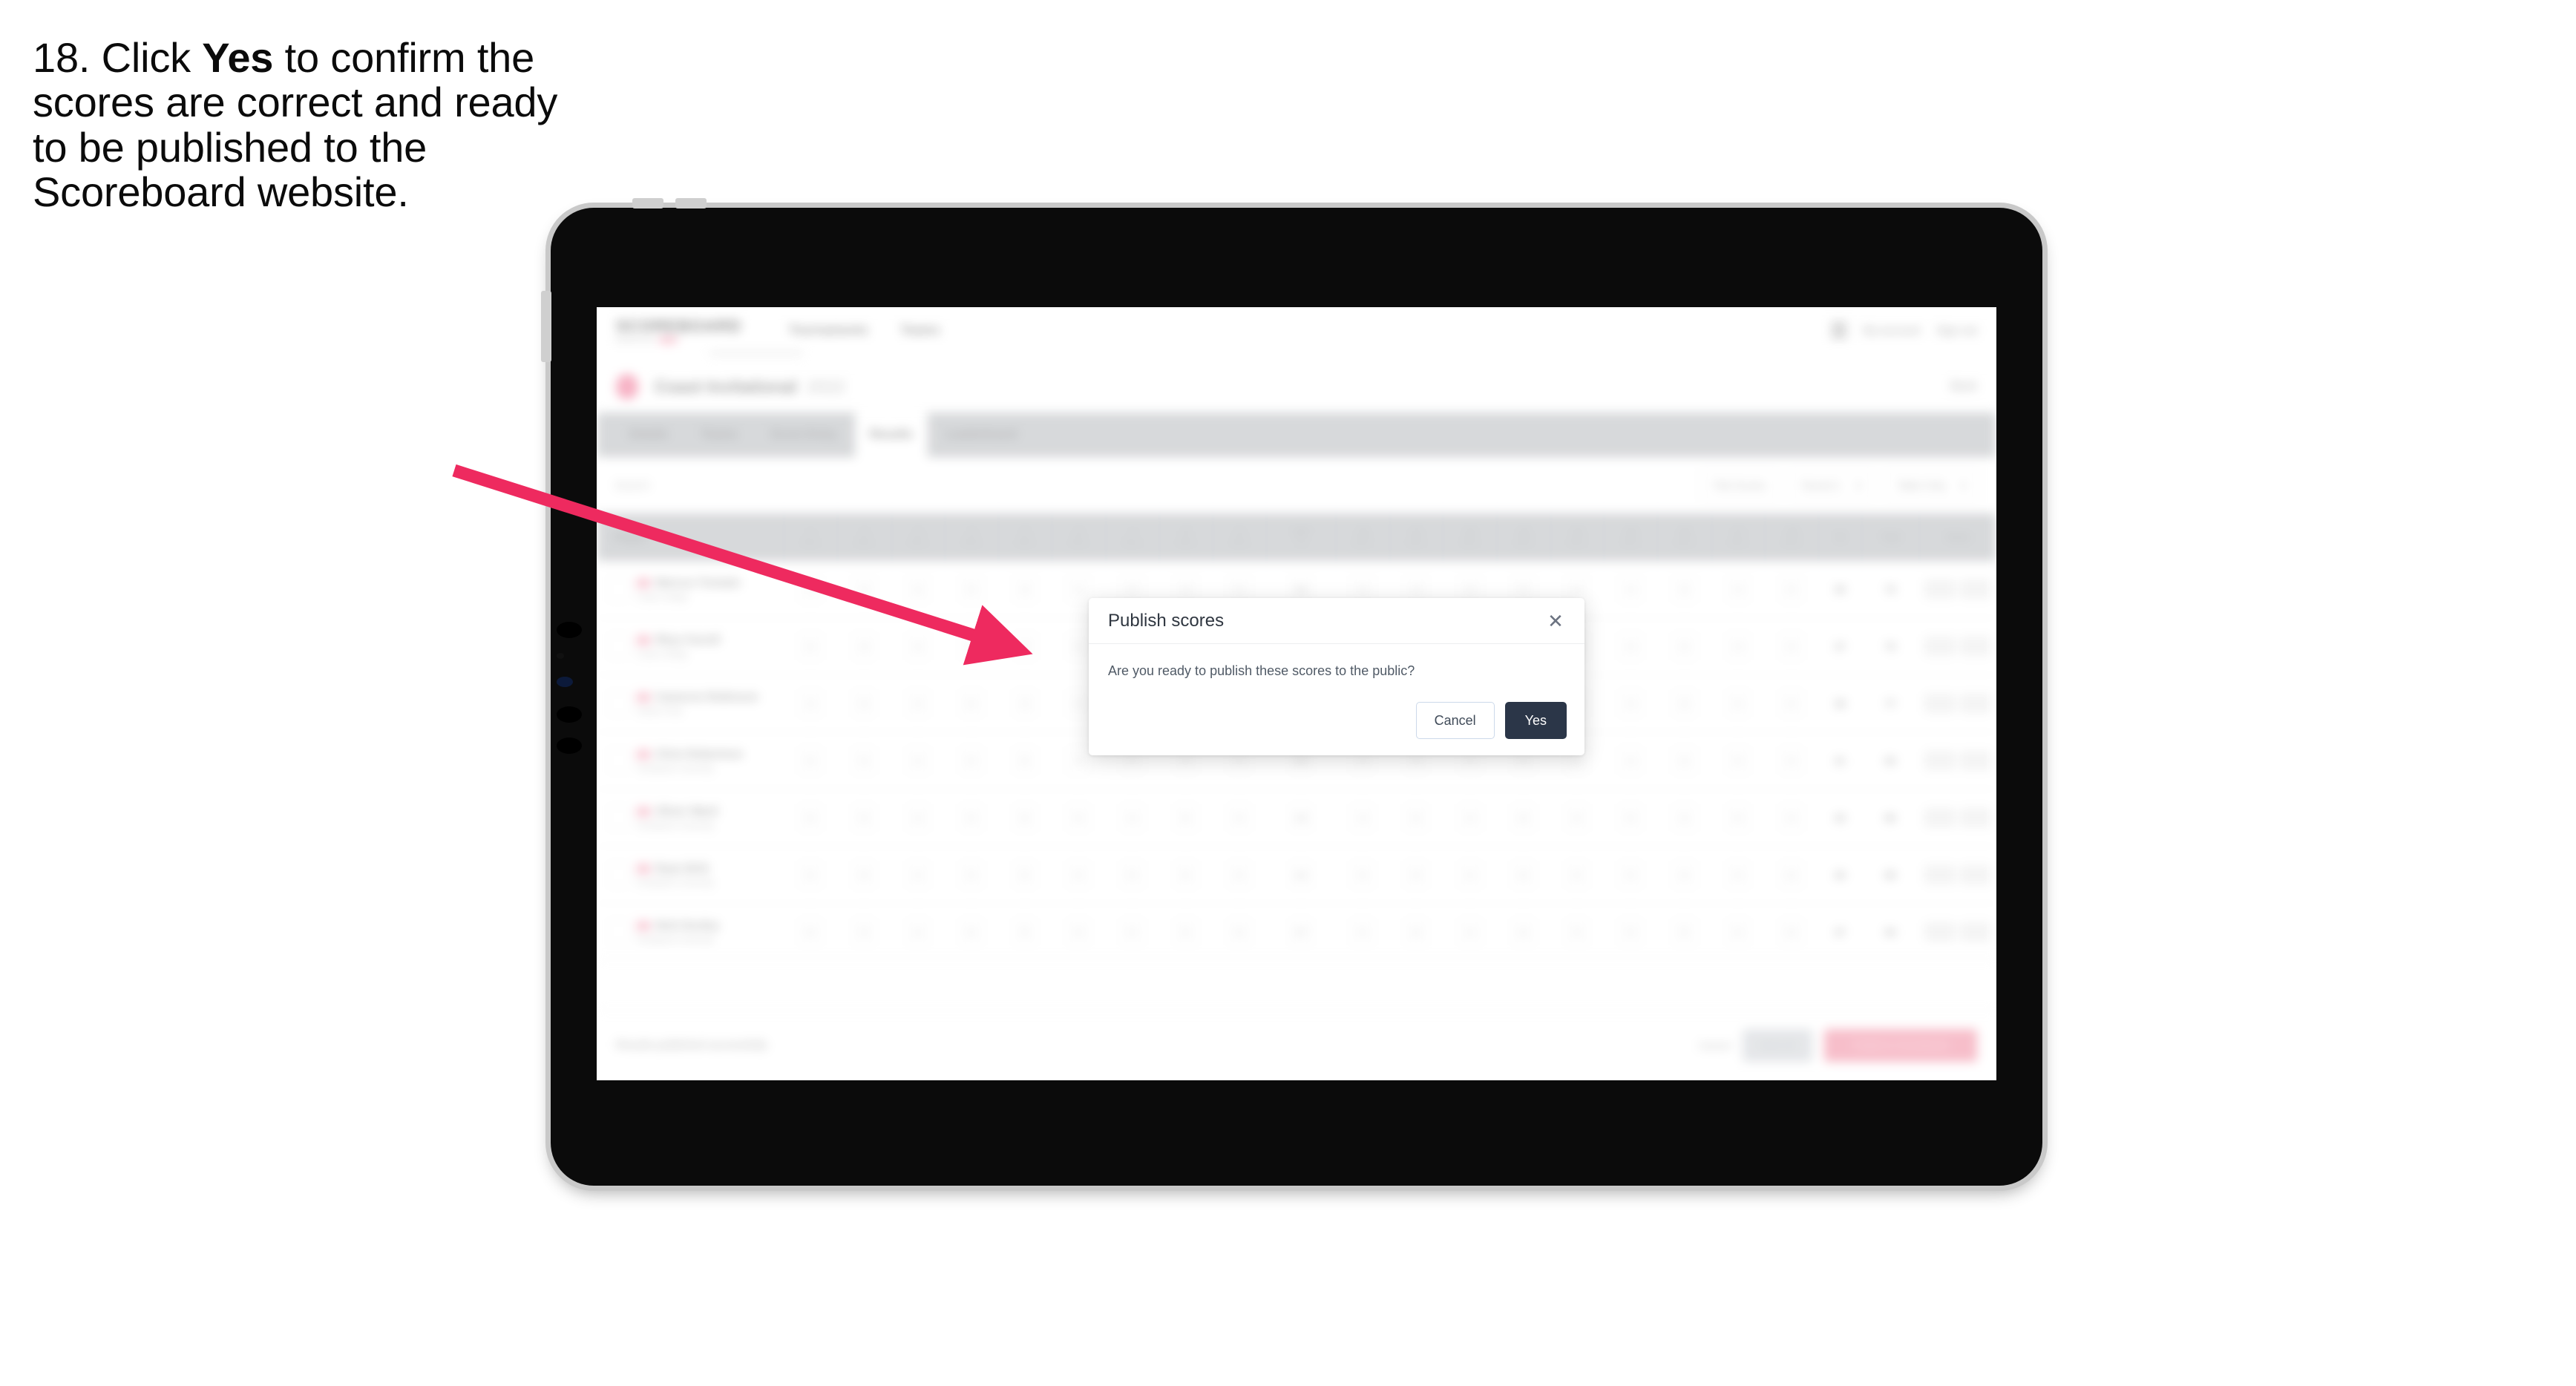 The height and width of the screenshot is (1386, 2576). What do you see at coordinates (1555, 621) in the screenshot?
I see `close-icon: ✕` at bounding box center [1555, 621].